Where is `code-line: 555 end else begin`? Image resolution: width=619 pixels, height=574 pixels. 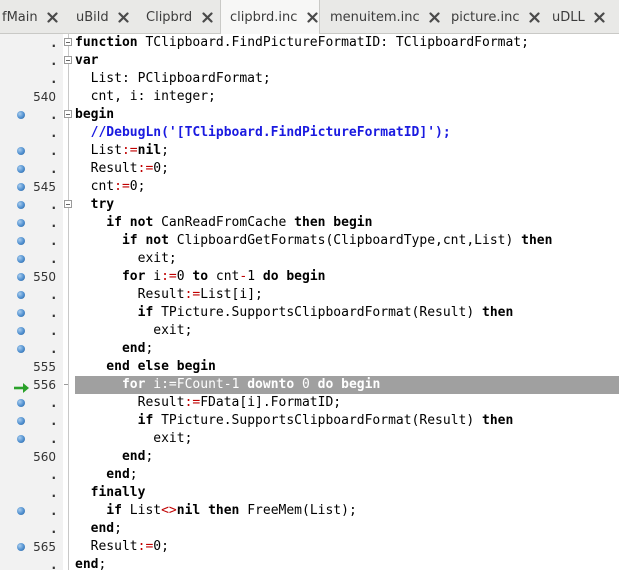 code-line: 555 end else begin is located at coordinates (309, 367).